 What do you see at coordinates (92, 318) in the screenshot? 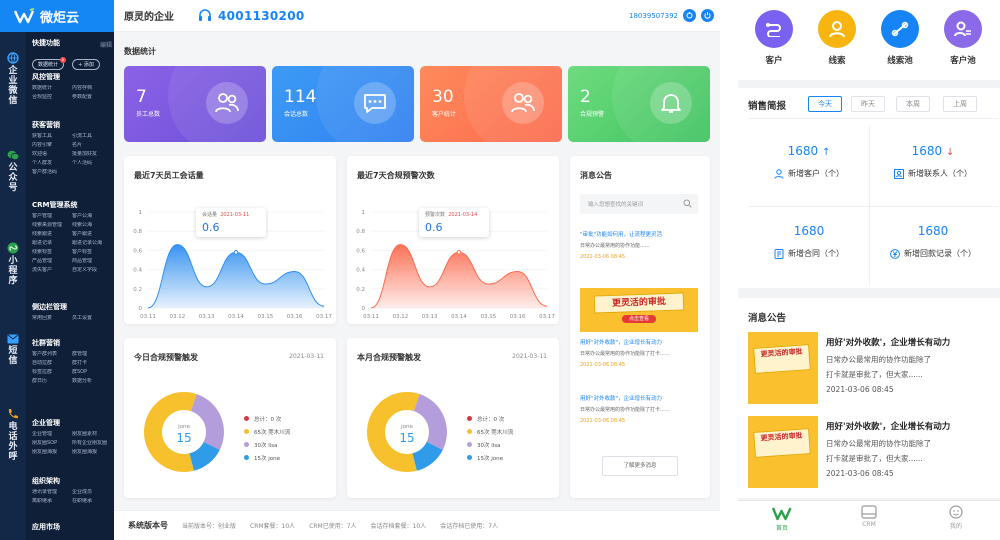
I see `sidebar-link: 员工设置` at bounding box center [92, 318].